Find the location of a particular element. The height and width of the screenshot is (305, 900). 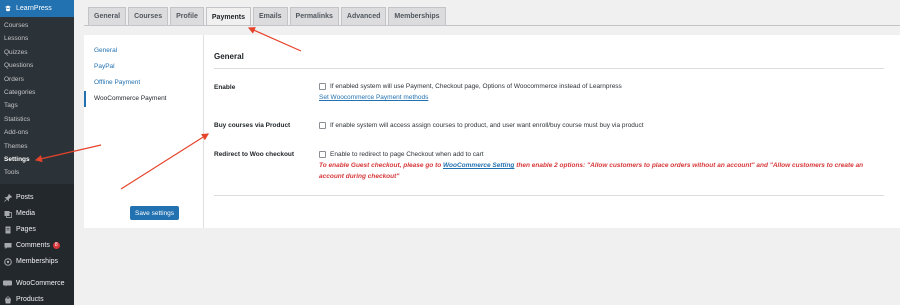

pages-icon is located at coordinates (7, 229).